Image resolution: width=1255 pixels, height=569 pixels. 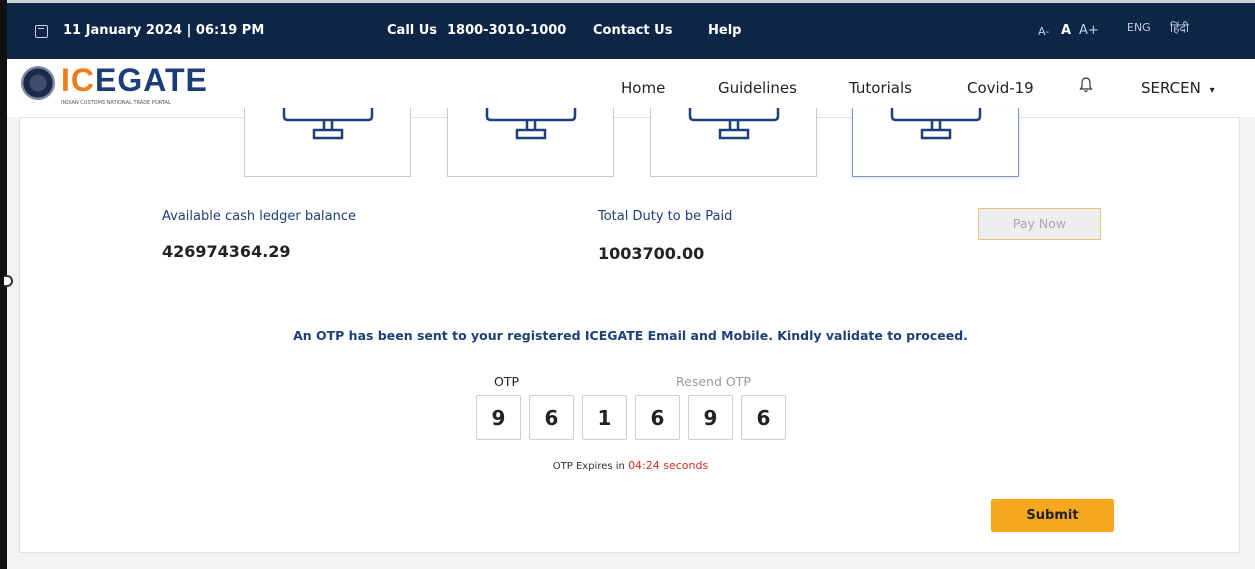 What do you see at coordinates (1000, 88) in the screenshot?
I see `nav-covid-19: Covid-19` at bounding box center [1000, 88].